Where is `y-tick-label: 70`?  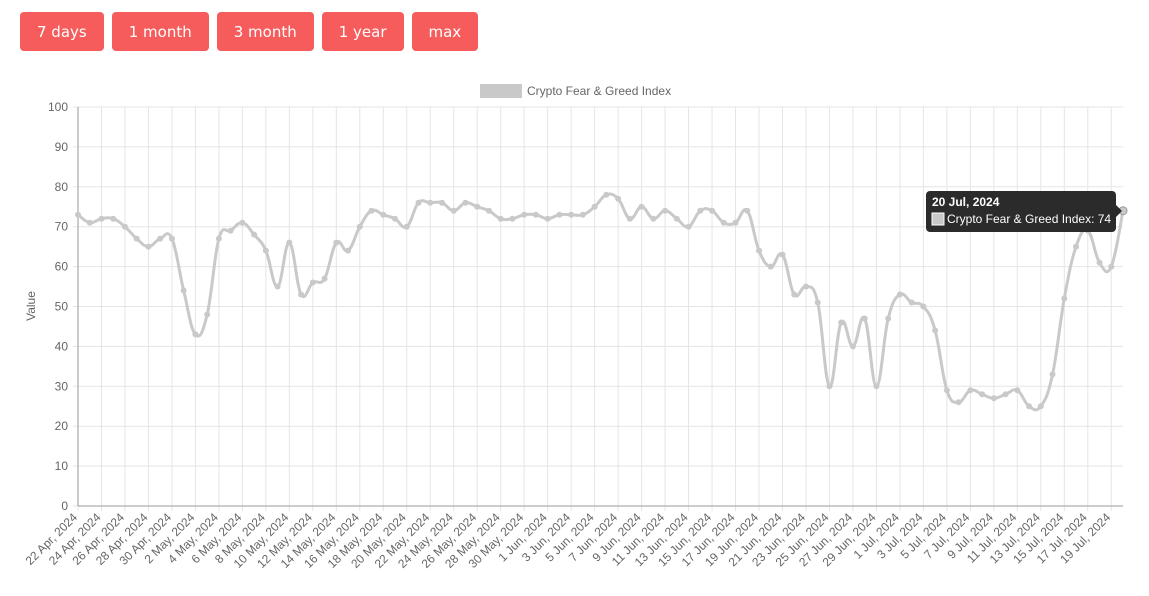
y-tick-label: 70 is located at coordinates (62, 227).